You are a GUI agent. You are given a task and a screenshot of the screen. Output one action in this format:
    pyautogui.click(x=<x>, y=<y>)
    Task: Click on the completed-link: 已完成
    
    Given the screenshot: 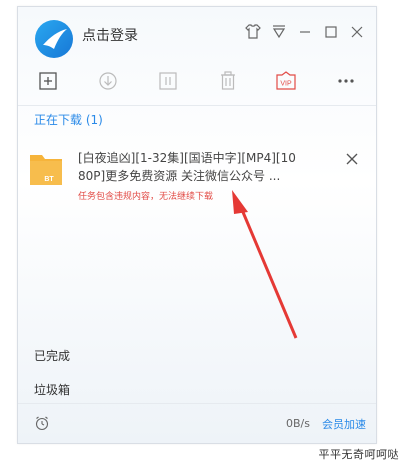 What is the action you would take?
    pyautogui.click(x=52, y=355)
    